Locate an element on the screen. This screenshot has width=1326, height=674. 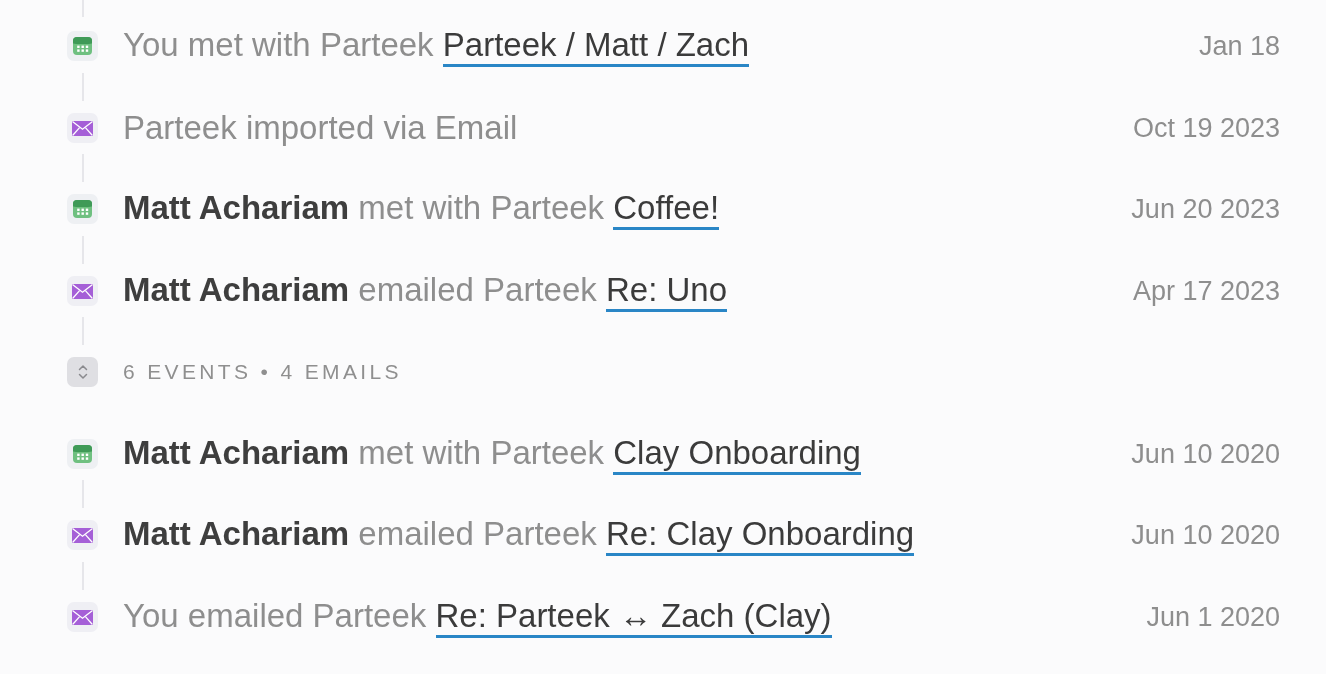
event-link: Coffee! is located at coordinates (666, 209).